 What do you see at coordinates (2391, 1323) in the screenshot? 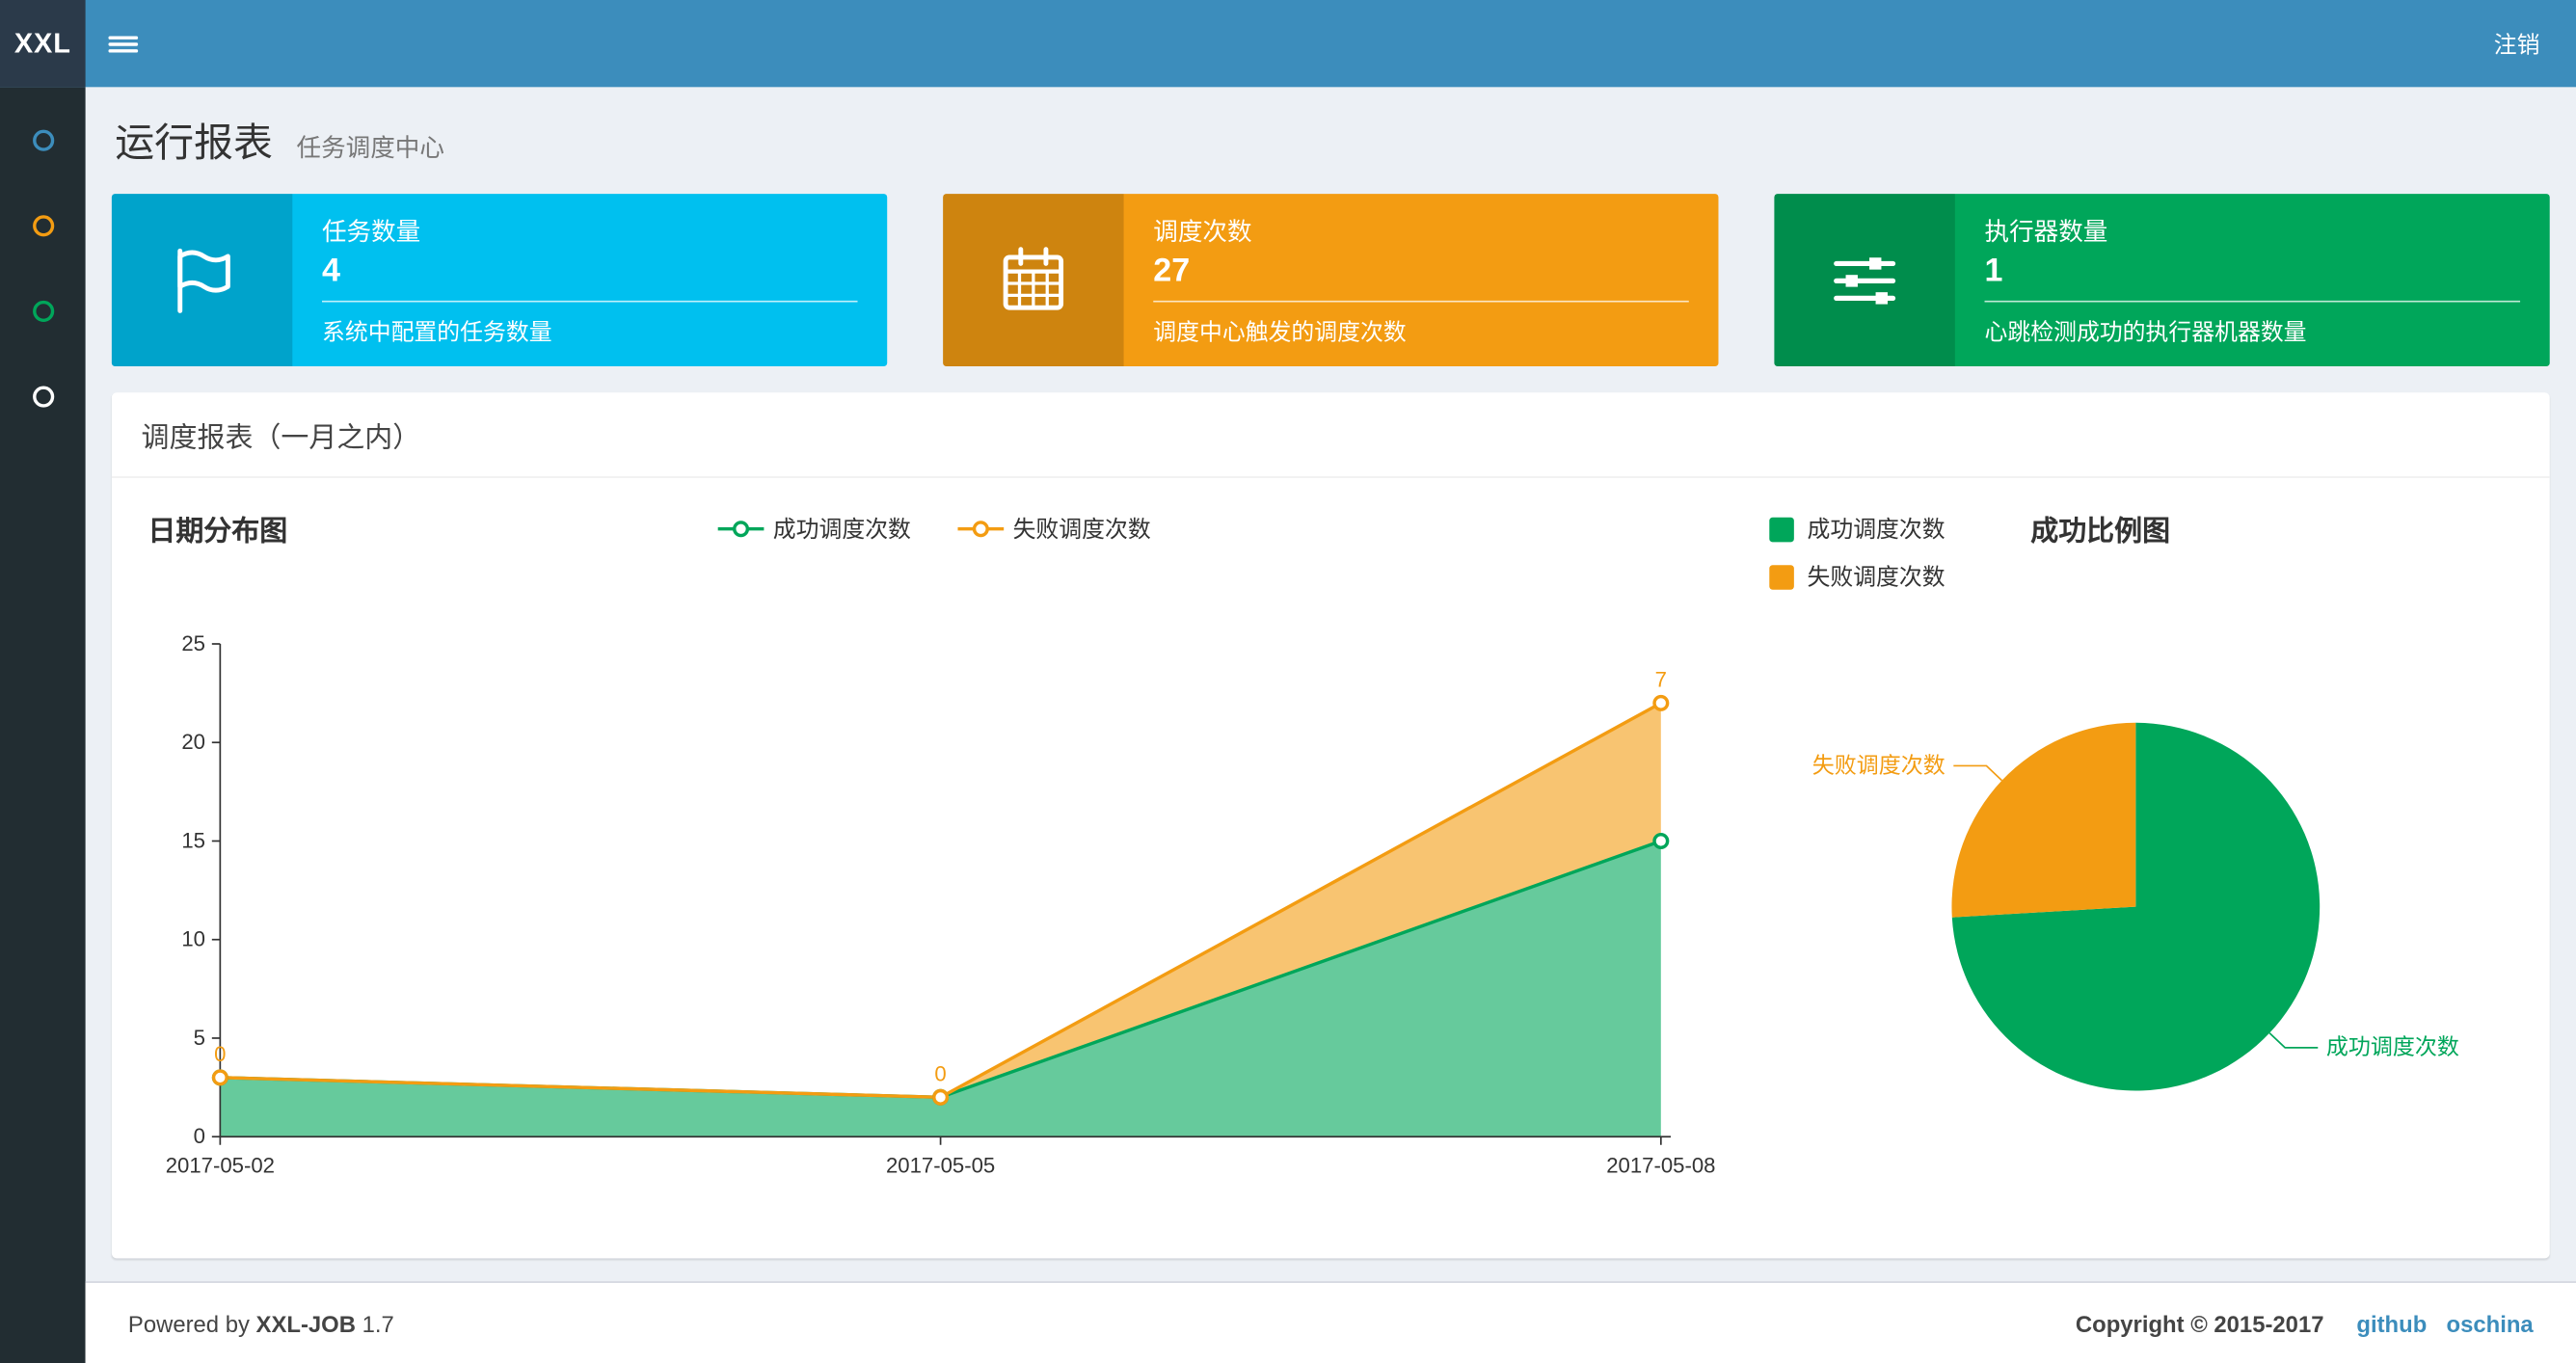
I see `github-link: github` at bounding box center [2391, 1323].